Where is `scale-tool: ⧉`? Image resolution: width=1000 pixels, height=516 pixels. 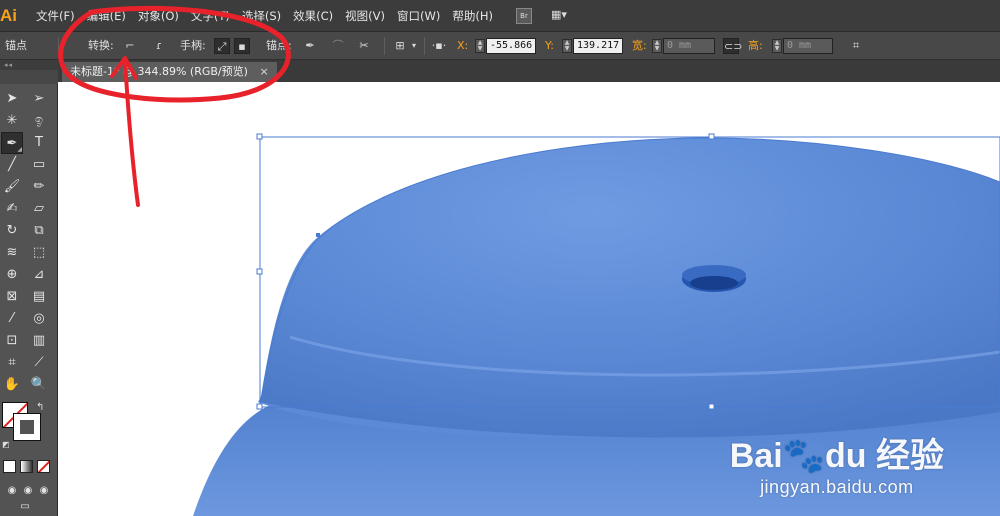
scale-tool: ⧉ is located at coordinates (39, 231).